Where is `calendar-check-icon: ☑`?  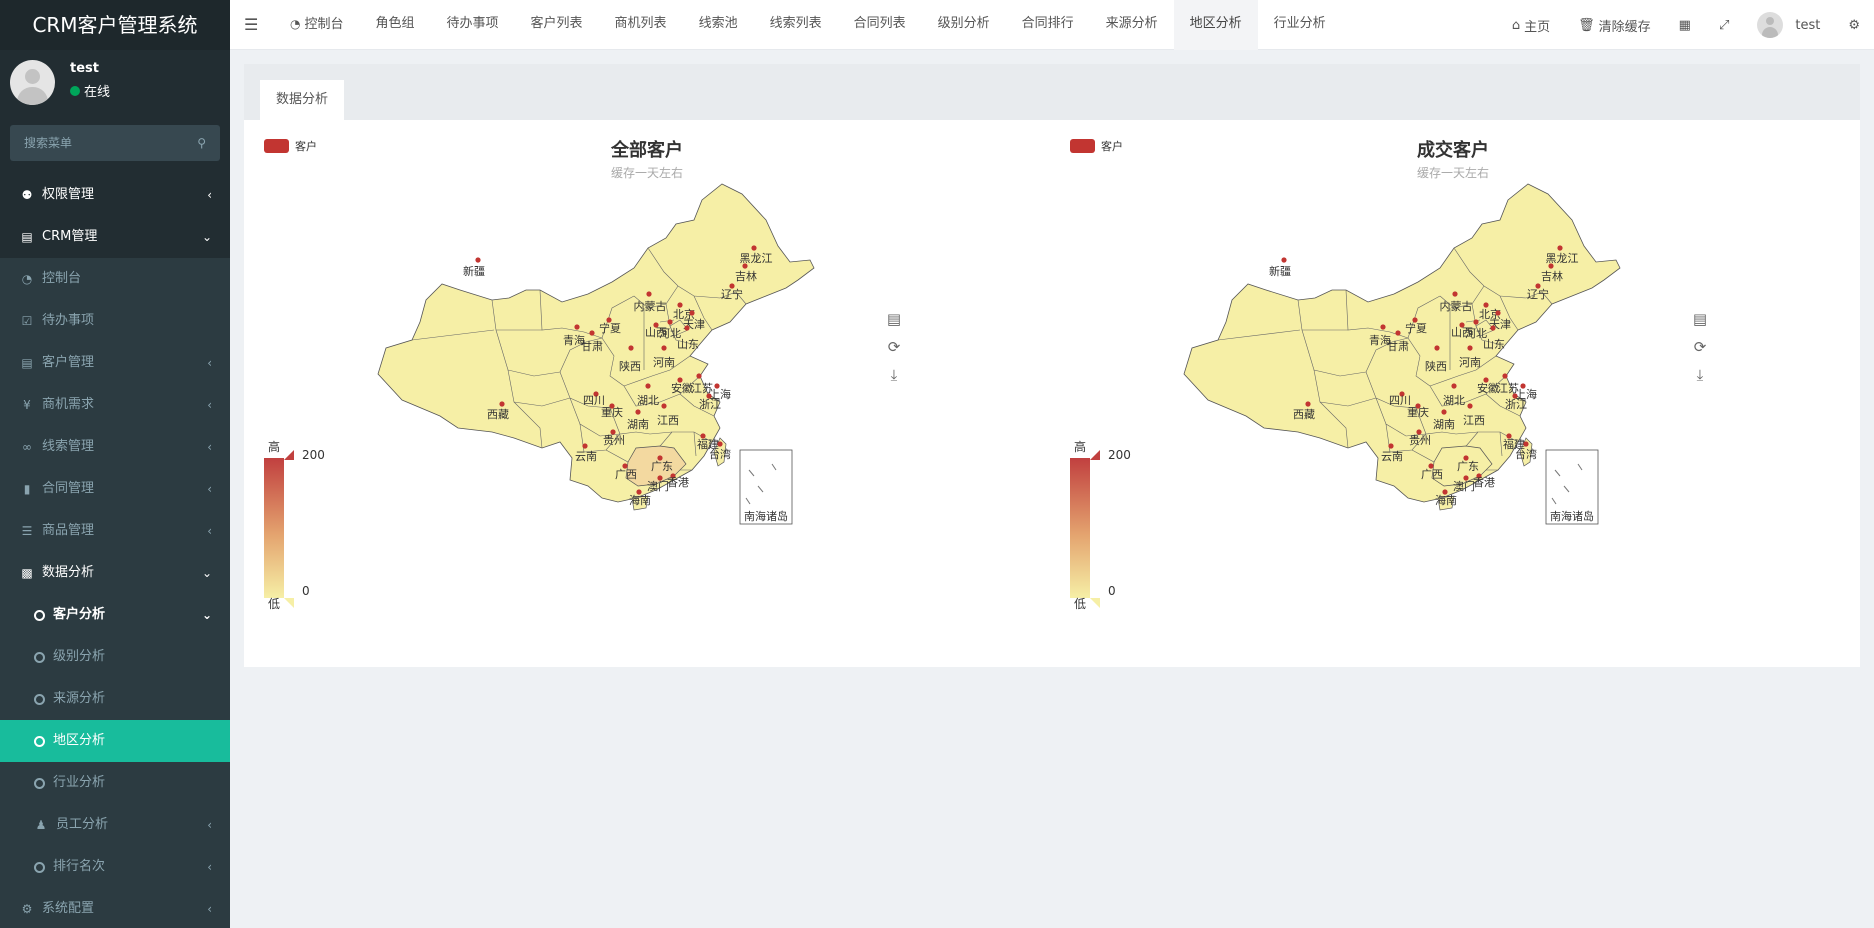
calendar-check-icon: ☑ is located at coordinates (27, 321).